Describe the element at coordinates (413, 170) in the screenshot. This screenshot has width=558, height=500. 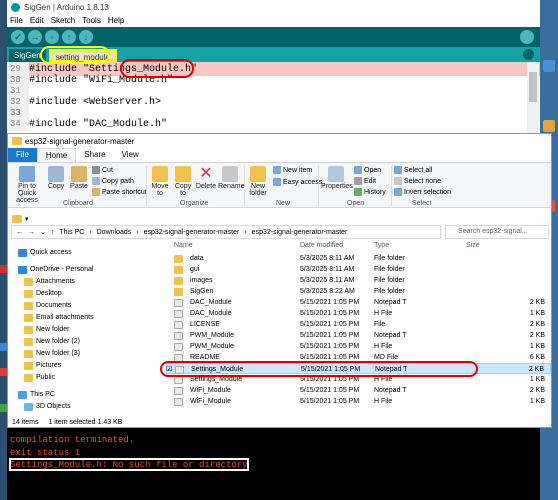
I see `select-all-button: Select all` at that location.